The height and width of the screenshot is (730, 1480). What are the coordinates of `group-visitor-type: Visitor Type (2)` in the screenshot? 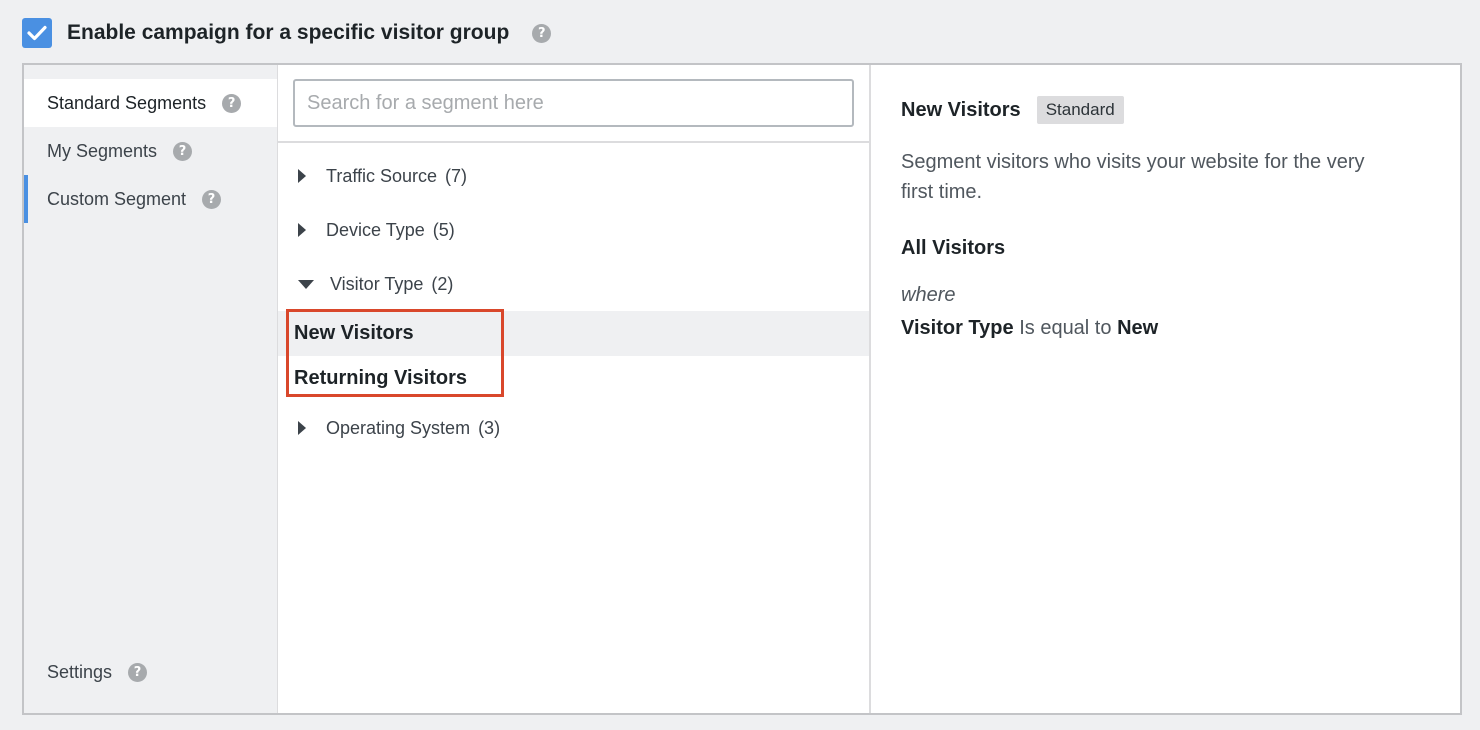 It's located at (573, 284).